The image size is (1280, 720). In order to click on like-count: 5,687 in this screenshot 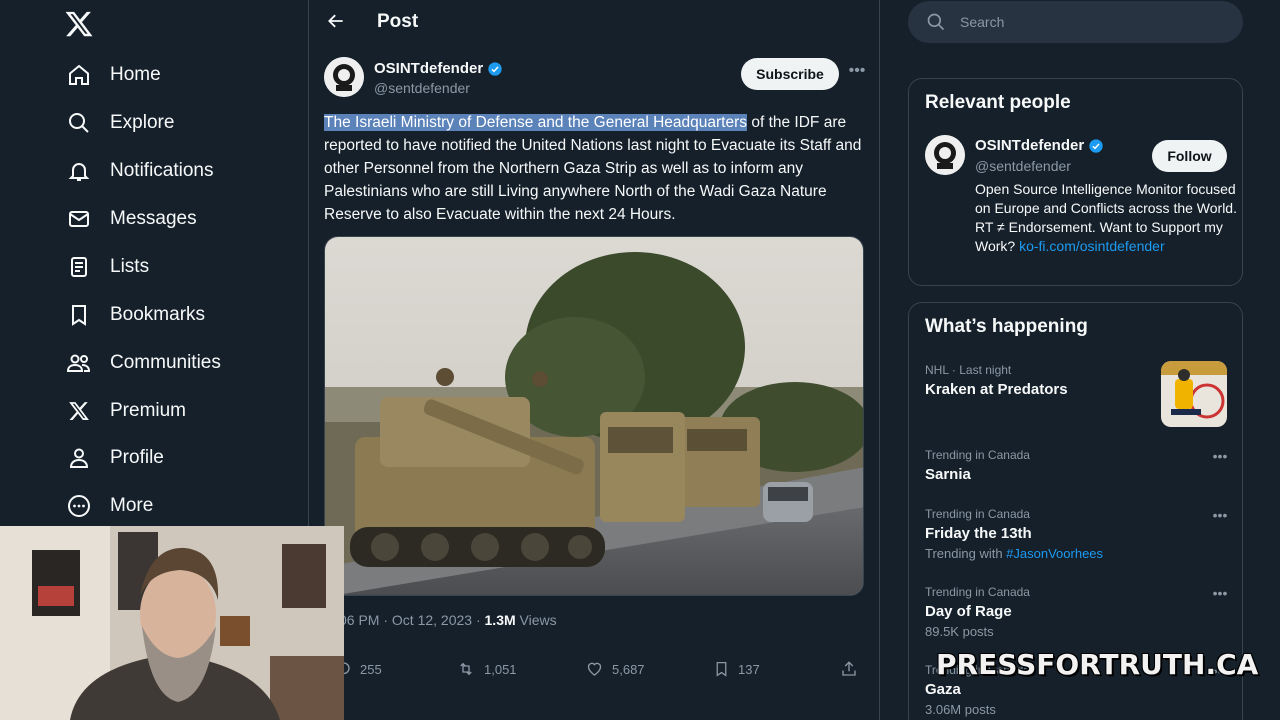, I will do `click(628, 669)`.